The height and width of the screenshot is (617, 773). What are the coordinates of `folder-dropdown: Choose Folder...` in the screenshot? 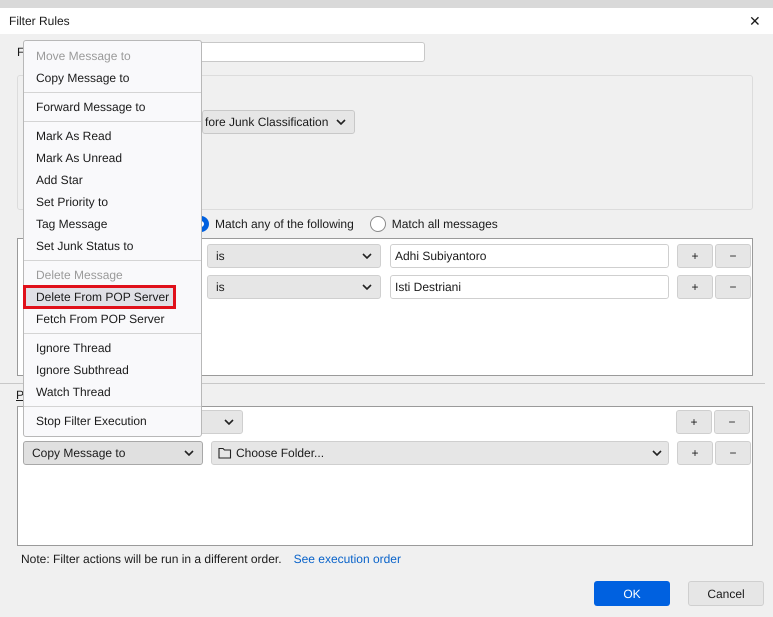 It's located at (440, 453).